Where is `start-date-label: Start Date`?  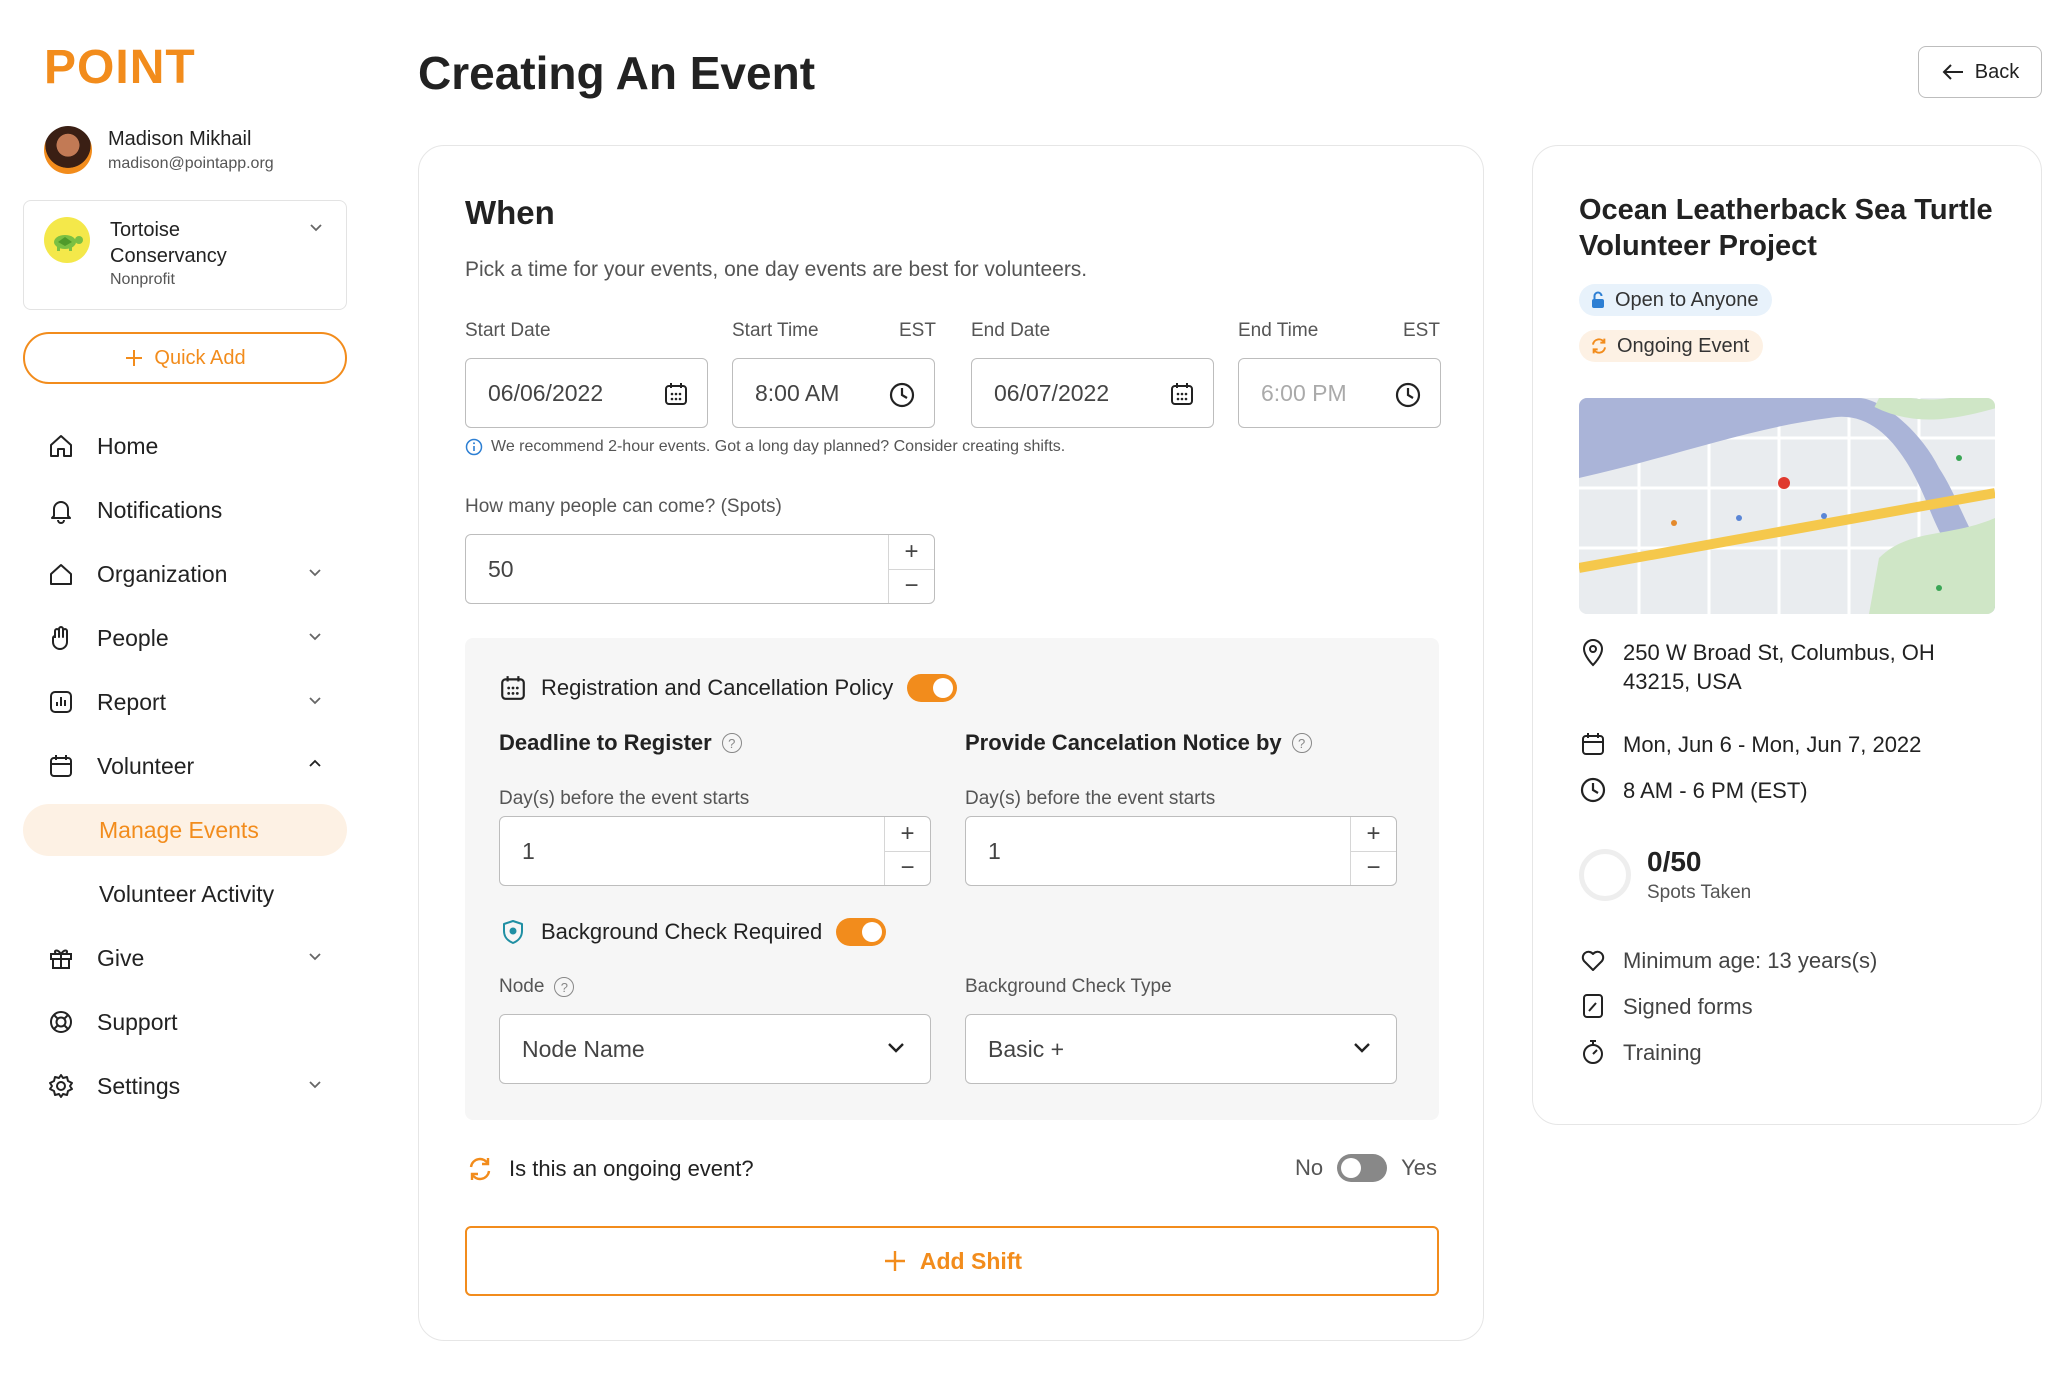
start-date-label: Start Date is located at coordinates (508, 330).